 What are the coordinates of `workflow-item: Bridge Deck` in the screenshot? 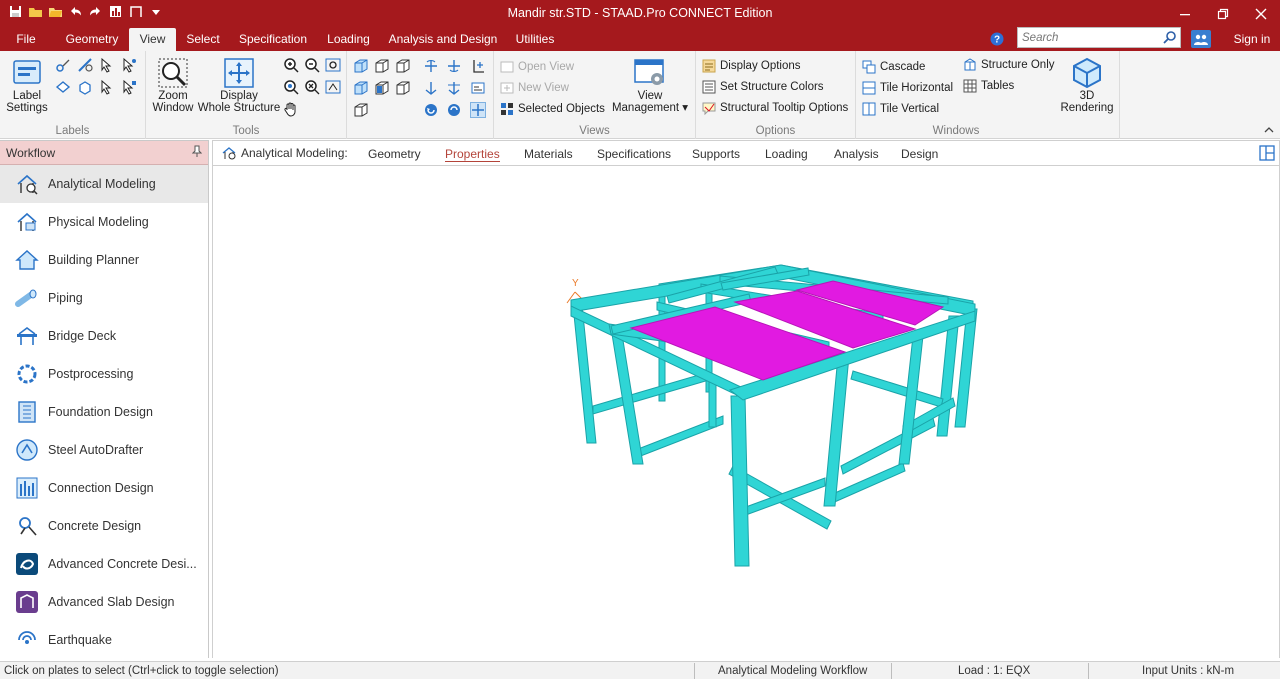 It's located at (104, 336).